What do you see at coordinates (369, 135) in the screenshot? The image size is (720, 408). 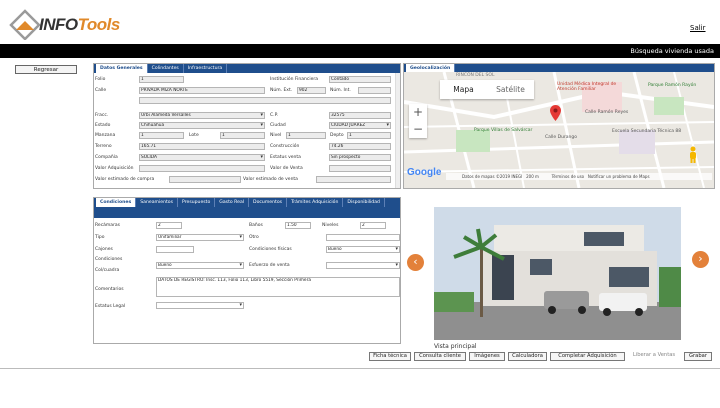 I see `depto-field: 1` at bounding box center [369, 135].